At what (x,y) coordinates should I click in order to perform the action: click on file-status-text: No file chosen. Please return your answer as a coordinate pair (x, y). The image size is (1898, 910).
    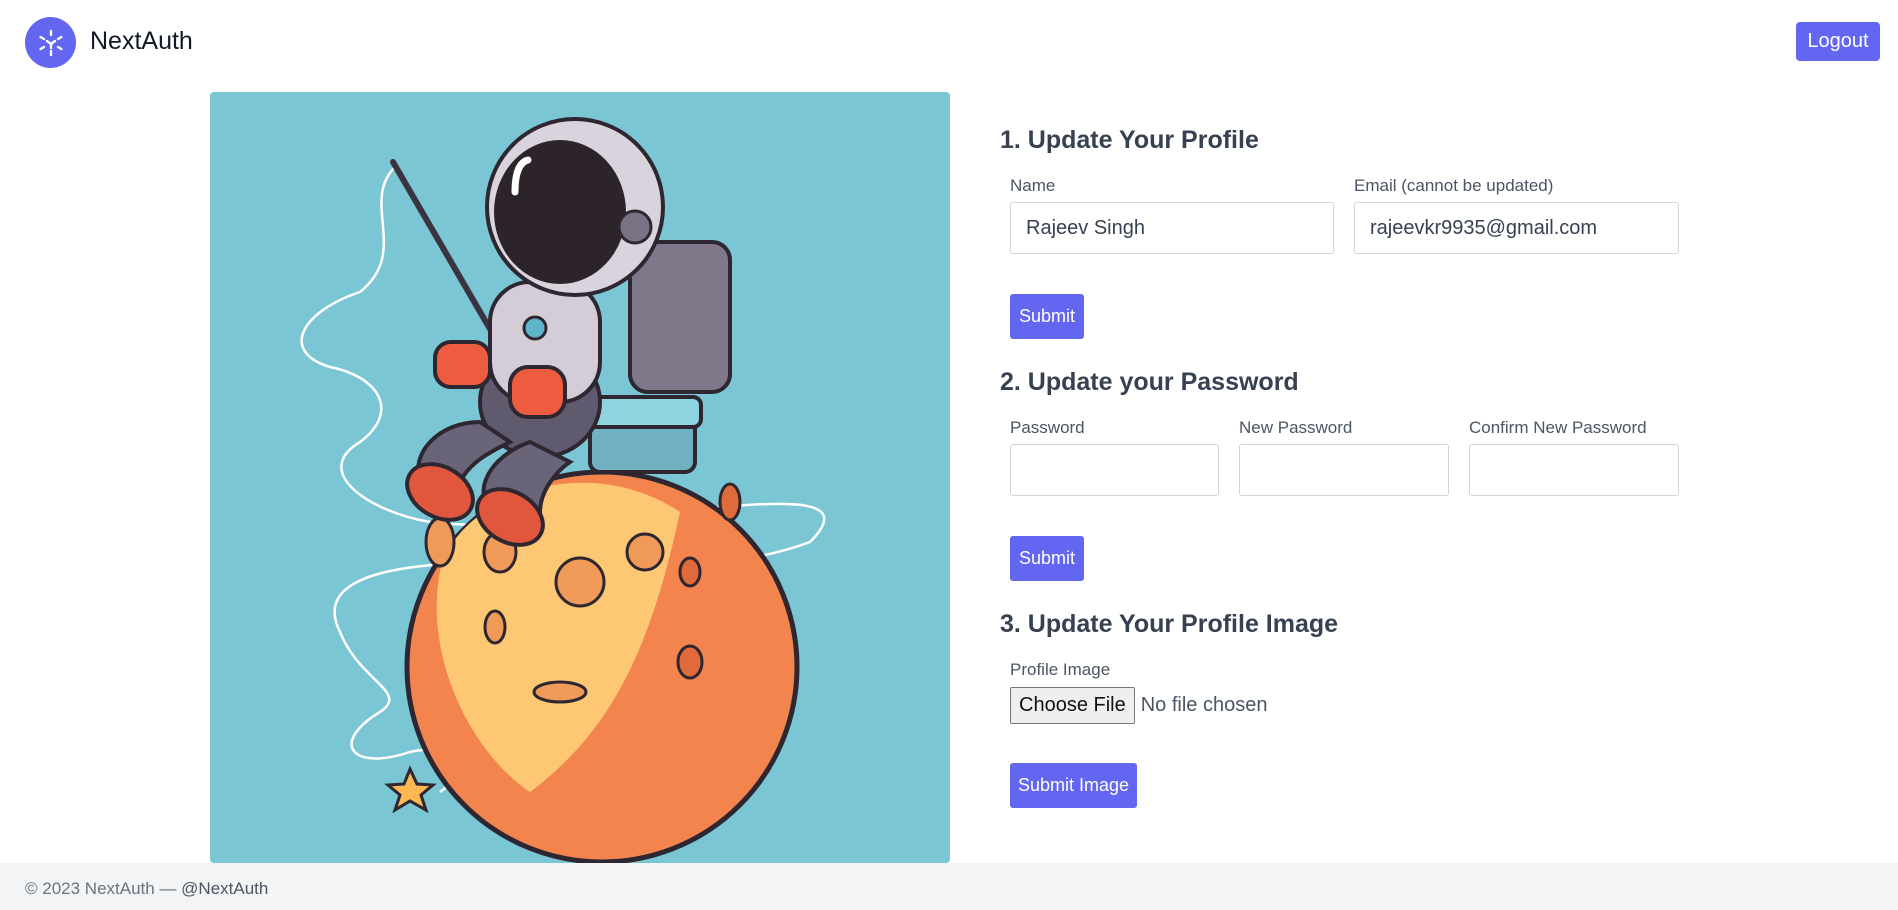
    Looking at the image, I should click on (1204, 705).